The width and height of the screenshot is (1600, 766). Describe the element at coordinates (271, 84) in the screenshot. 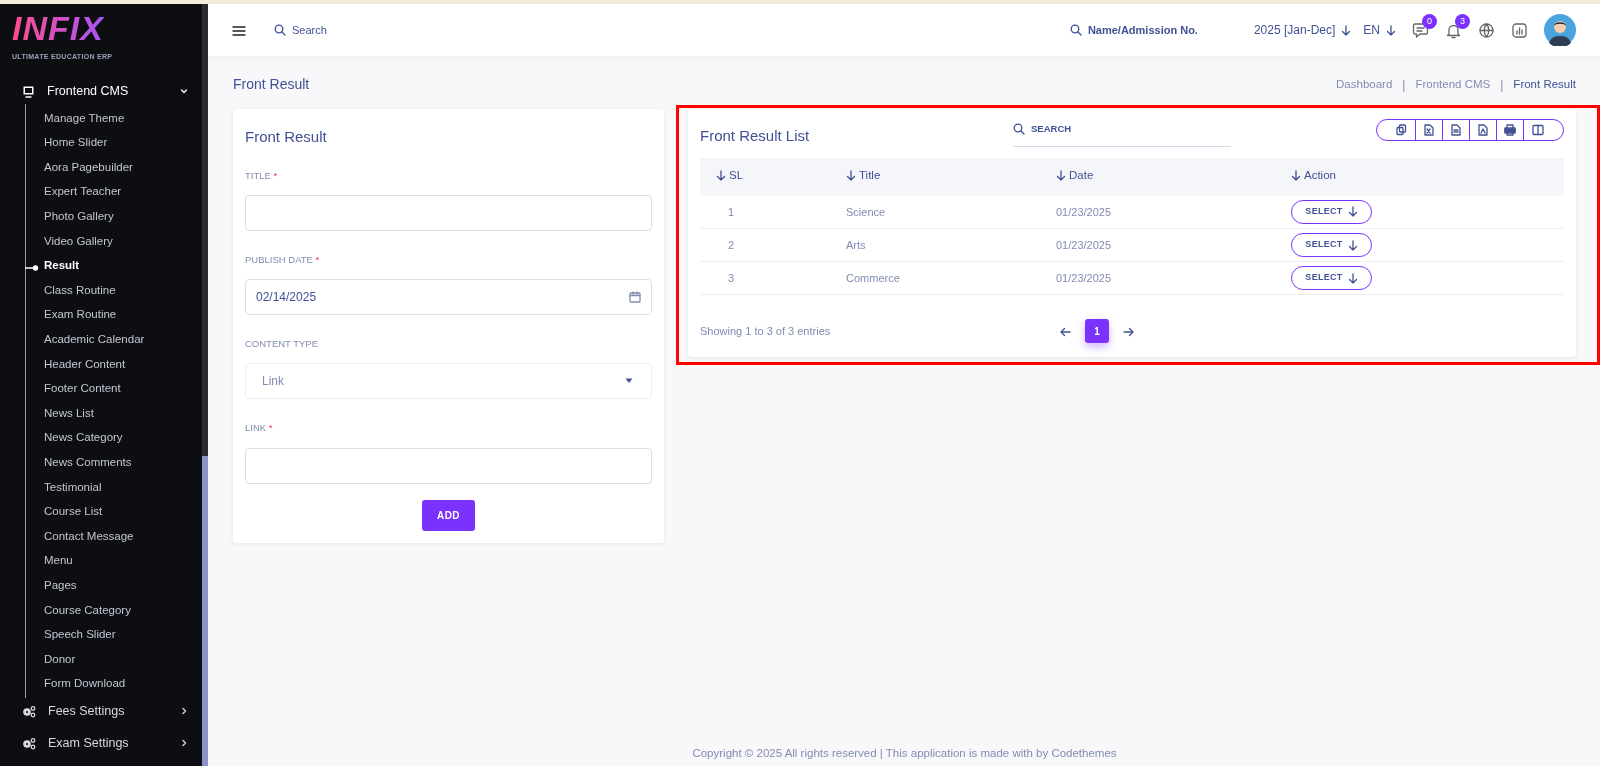

I see `page-title: Front Result` at that location.